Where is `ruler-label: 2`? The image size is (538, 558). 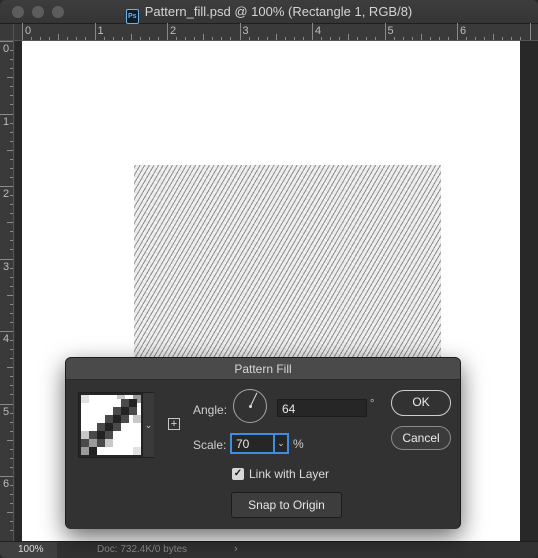 ruler-label: 2 is located at coordinates (173, 31).